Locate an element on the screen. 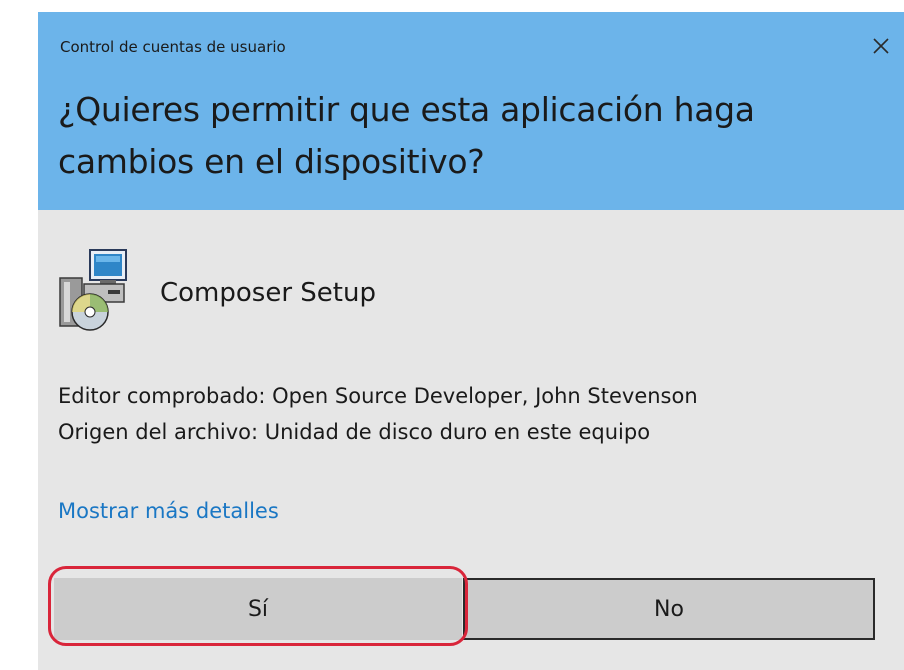 This screenshot has width=904, height=670. yes-button: Sí is located at coordinates (258, 609).